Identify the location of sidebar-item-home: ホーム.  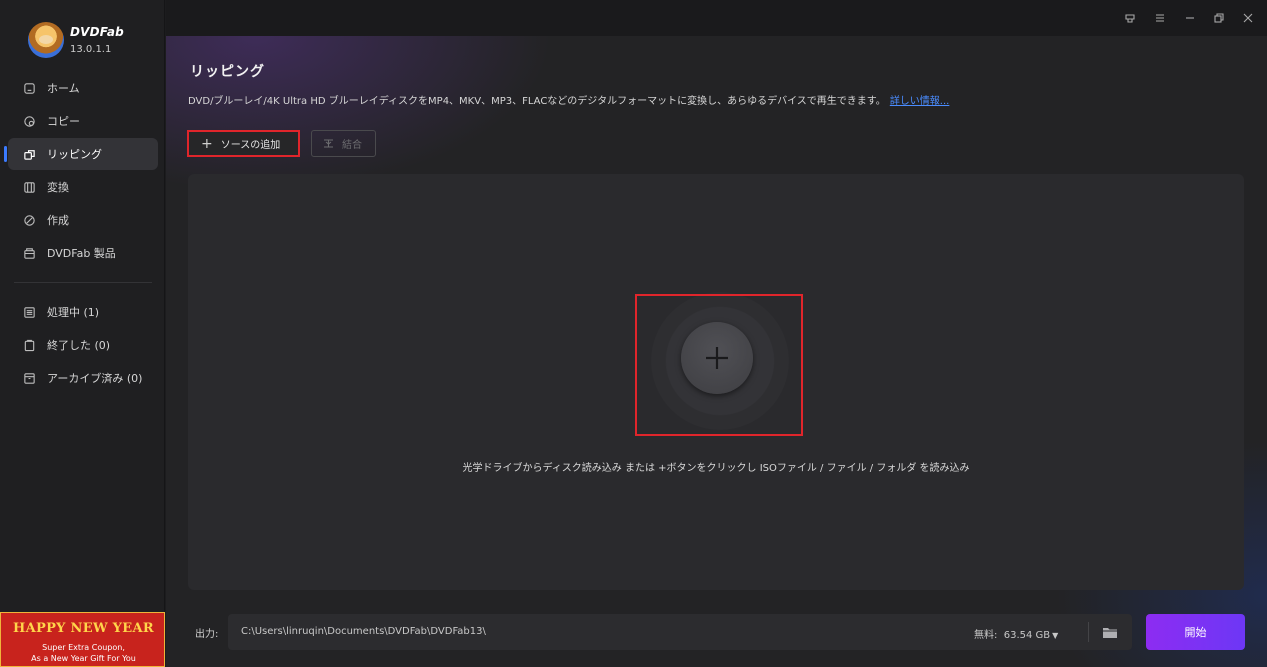
(83, 88).